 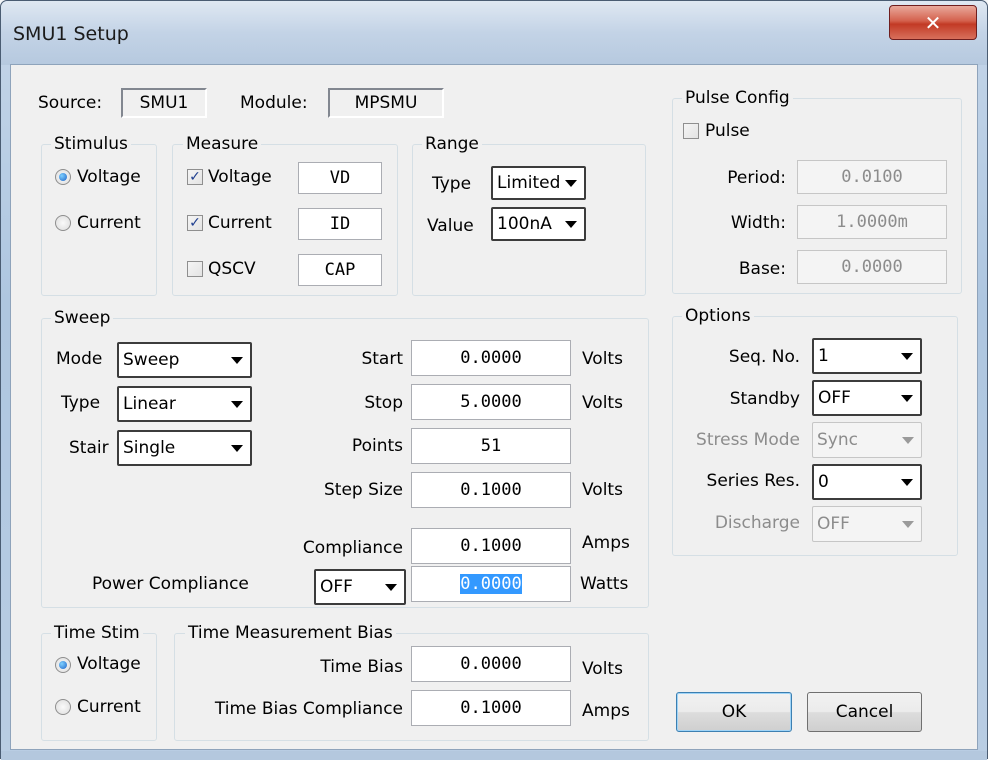 I want to click on sweep-type-select: Linear, so click(x=184, y=404).